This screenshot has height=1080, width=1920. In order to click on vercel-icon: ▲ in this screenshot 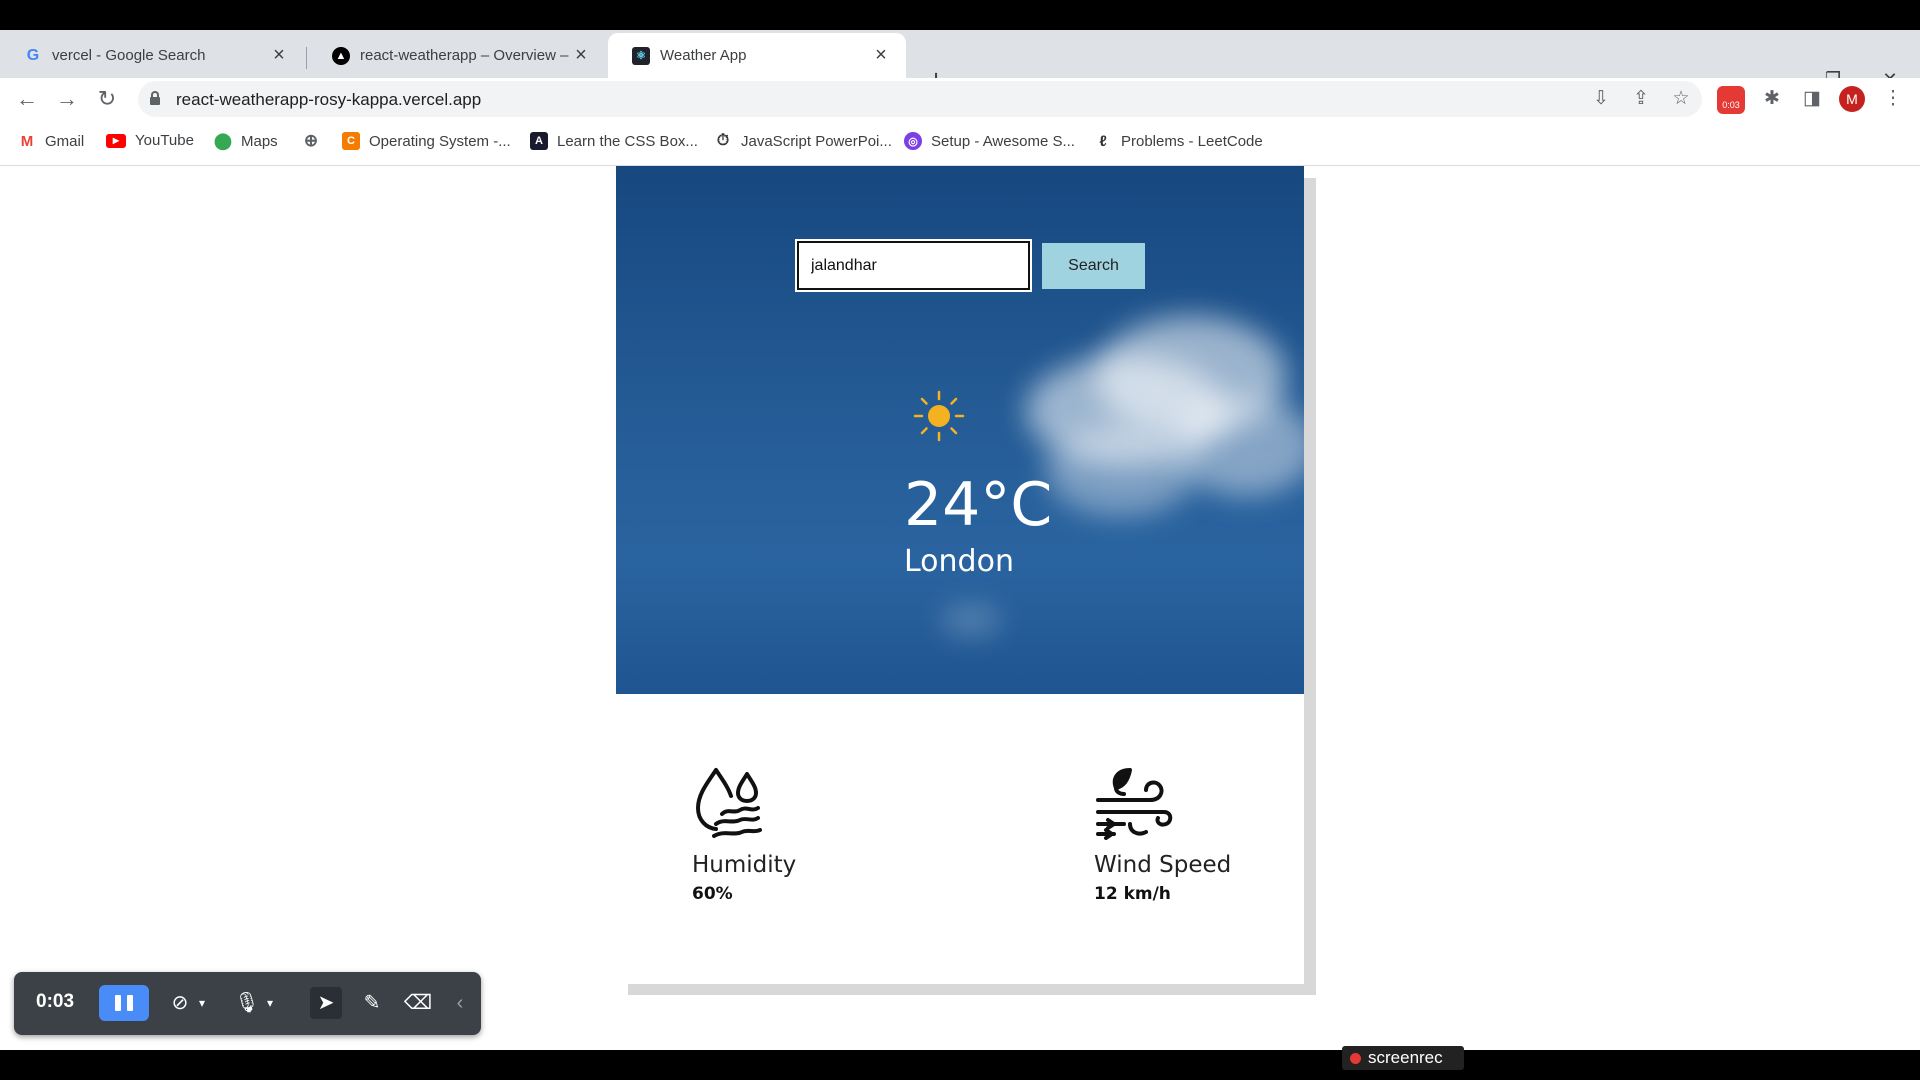, I will do `click(341, 55)`.